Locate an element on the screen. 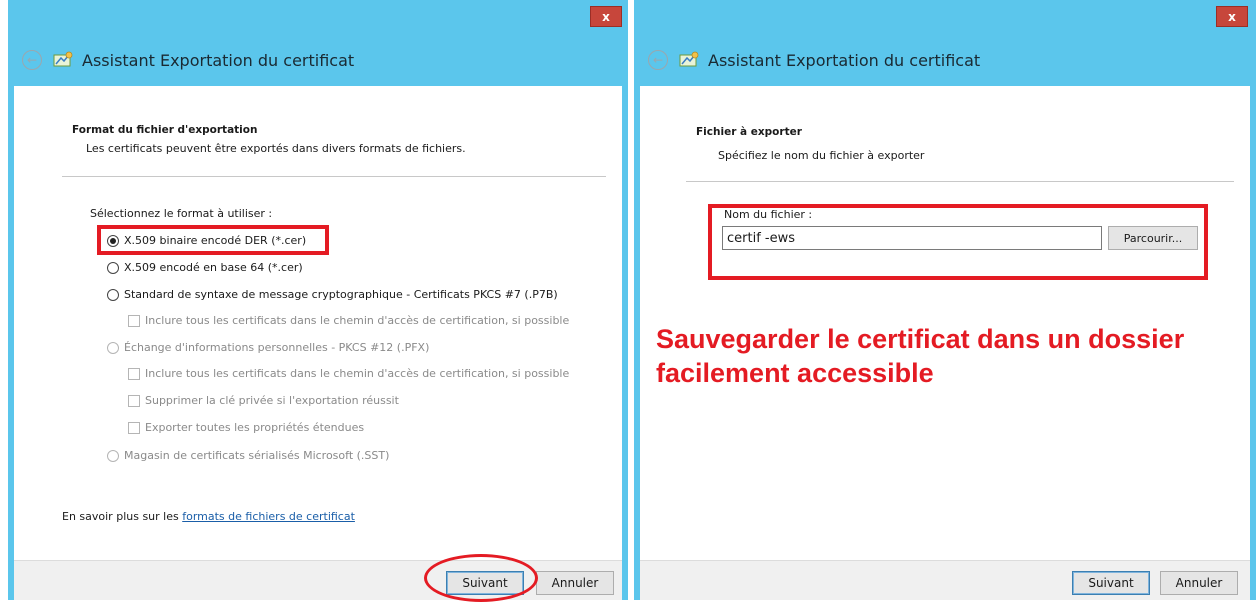  learn-more-prefix: En savoir plus sur les is located at coordinates (122, 516).